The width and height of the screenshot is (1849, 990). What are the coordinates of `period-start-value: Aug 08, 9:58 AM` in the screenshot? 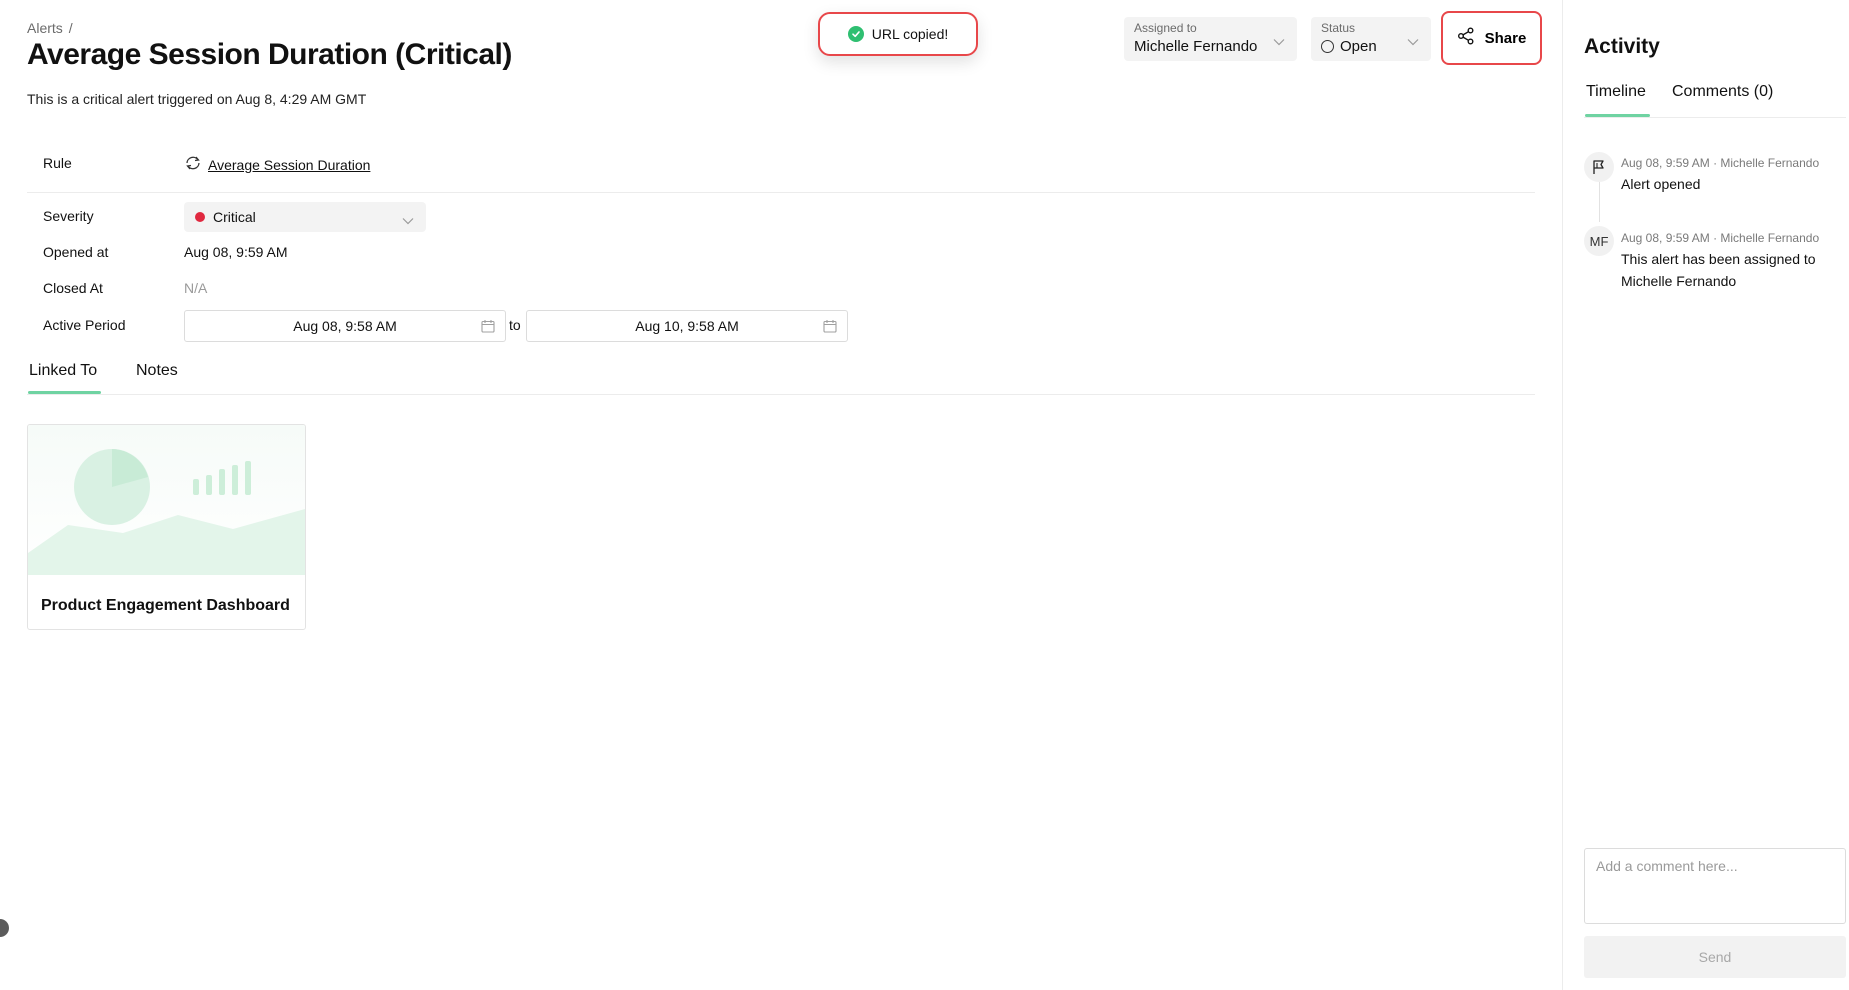 It's located at (345, 326).